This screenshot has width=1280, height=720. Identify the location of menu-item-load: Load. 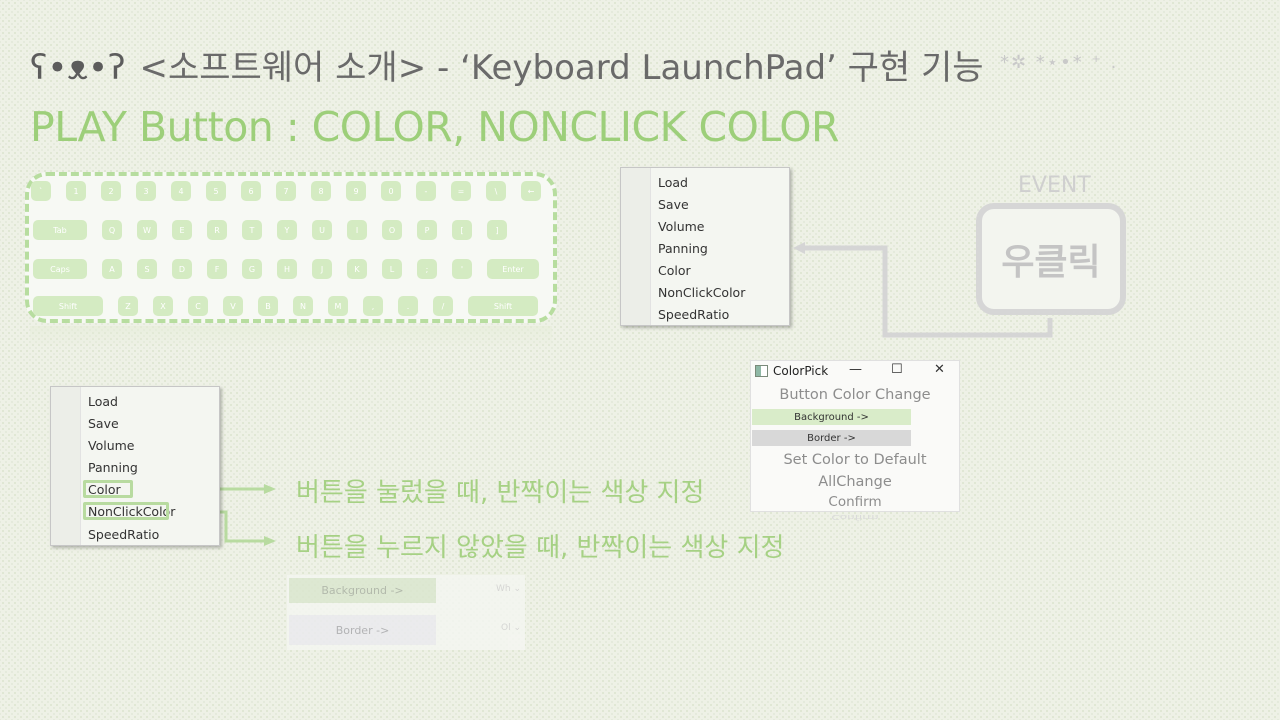
(103, 401).